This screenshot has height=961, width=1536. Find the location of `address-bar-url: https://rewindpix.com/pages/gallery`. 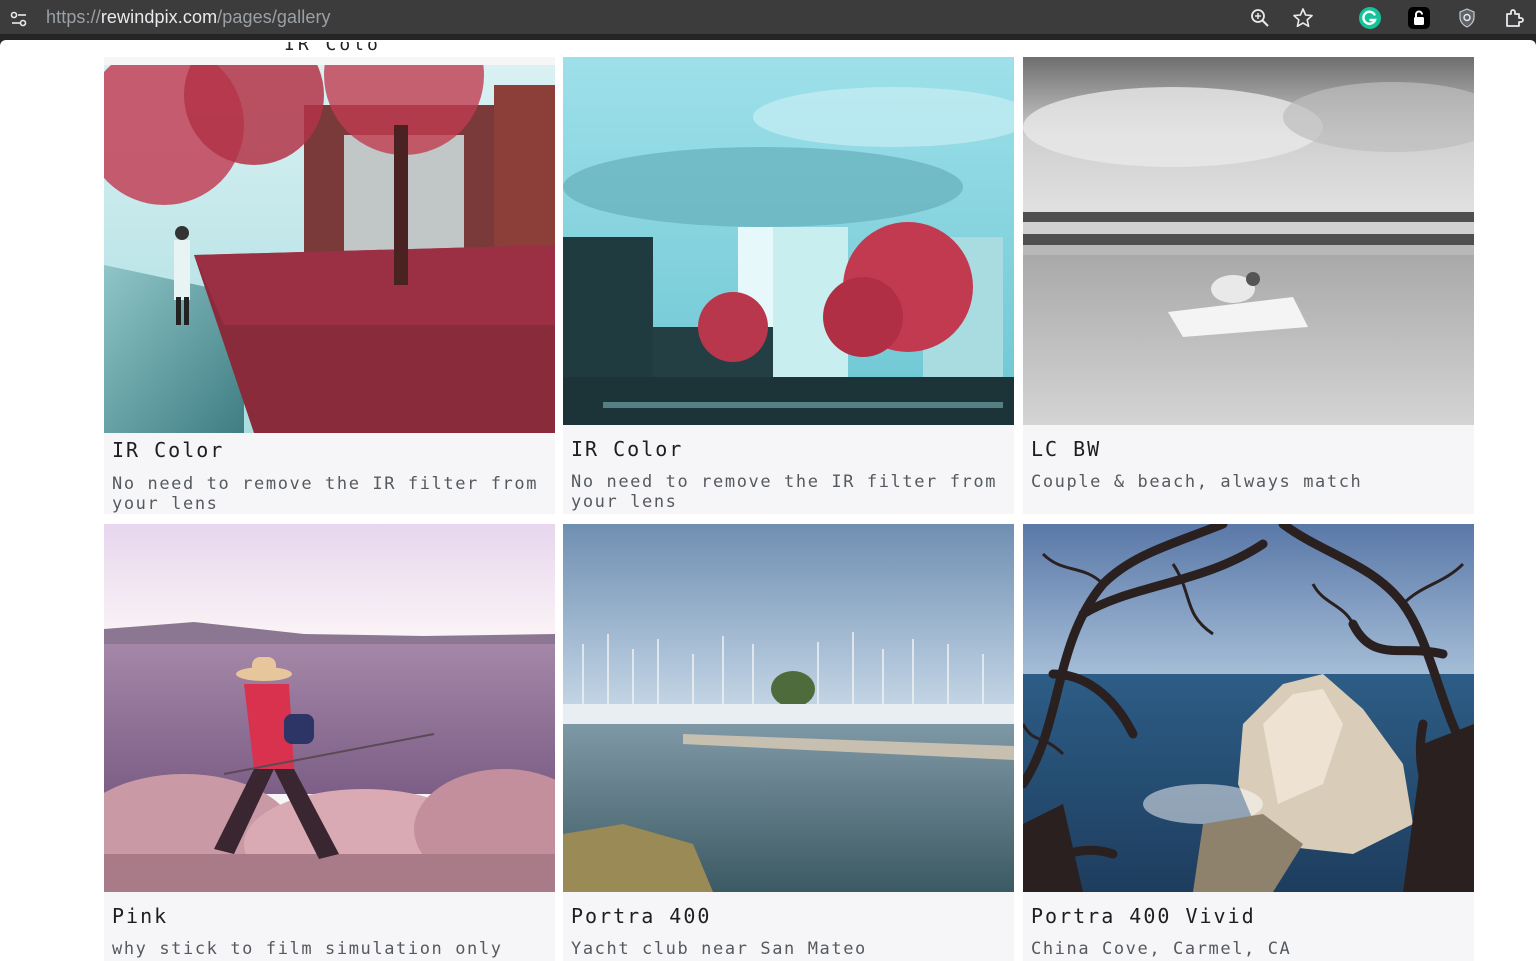

address-bar-url: https://rewindpix.com/pages/gallery is located at coordinates (188, 17).